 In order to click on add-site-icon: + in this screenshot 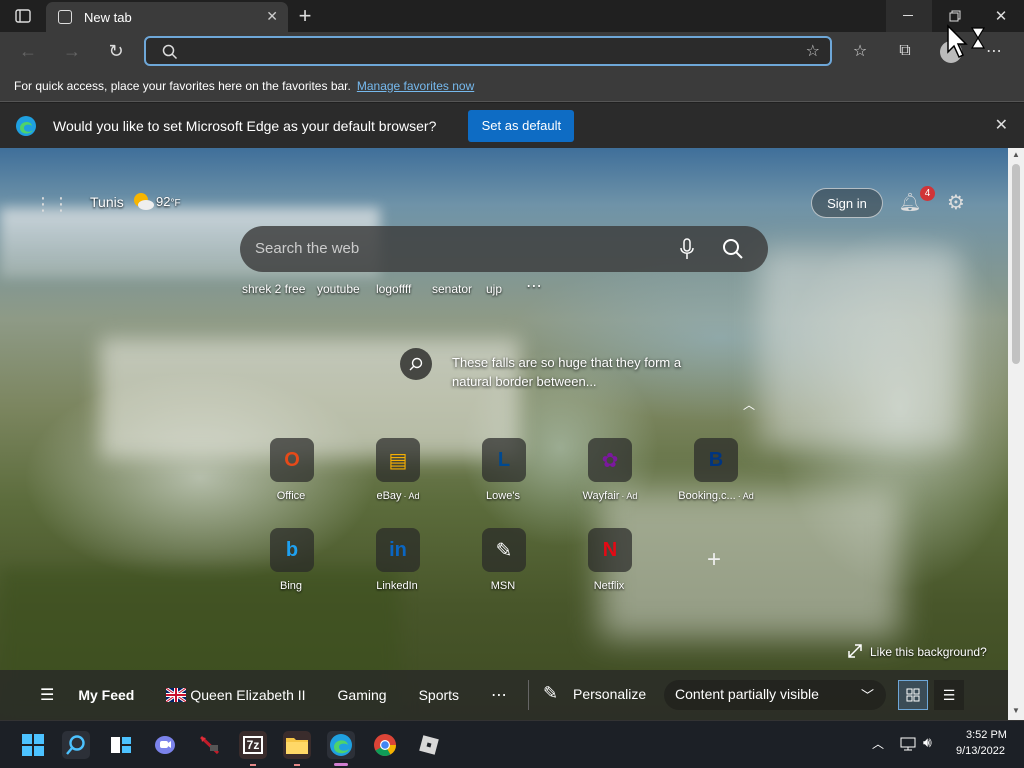, I will do `click(714, 562)`.